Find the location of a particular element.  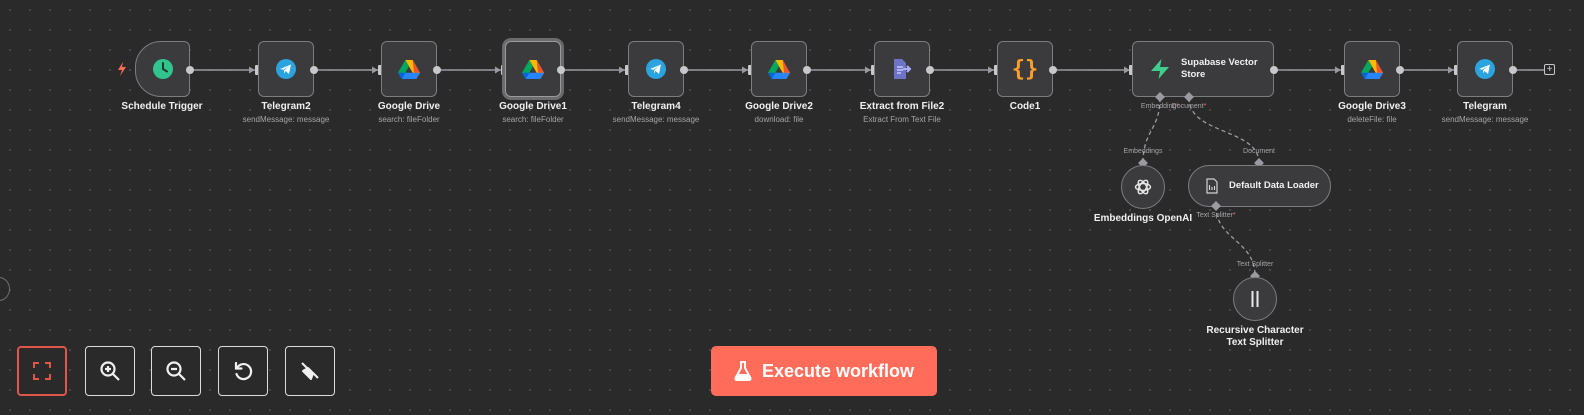

reset-icon is located at coordinates (243, 371).